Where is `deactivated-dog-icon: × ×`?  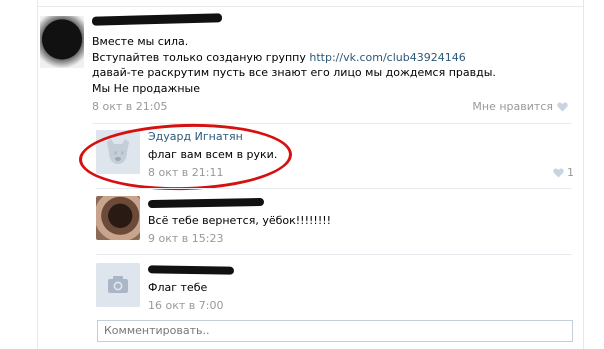 deactivated-dog-icon: × × is located at coordinates (118, 152).